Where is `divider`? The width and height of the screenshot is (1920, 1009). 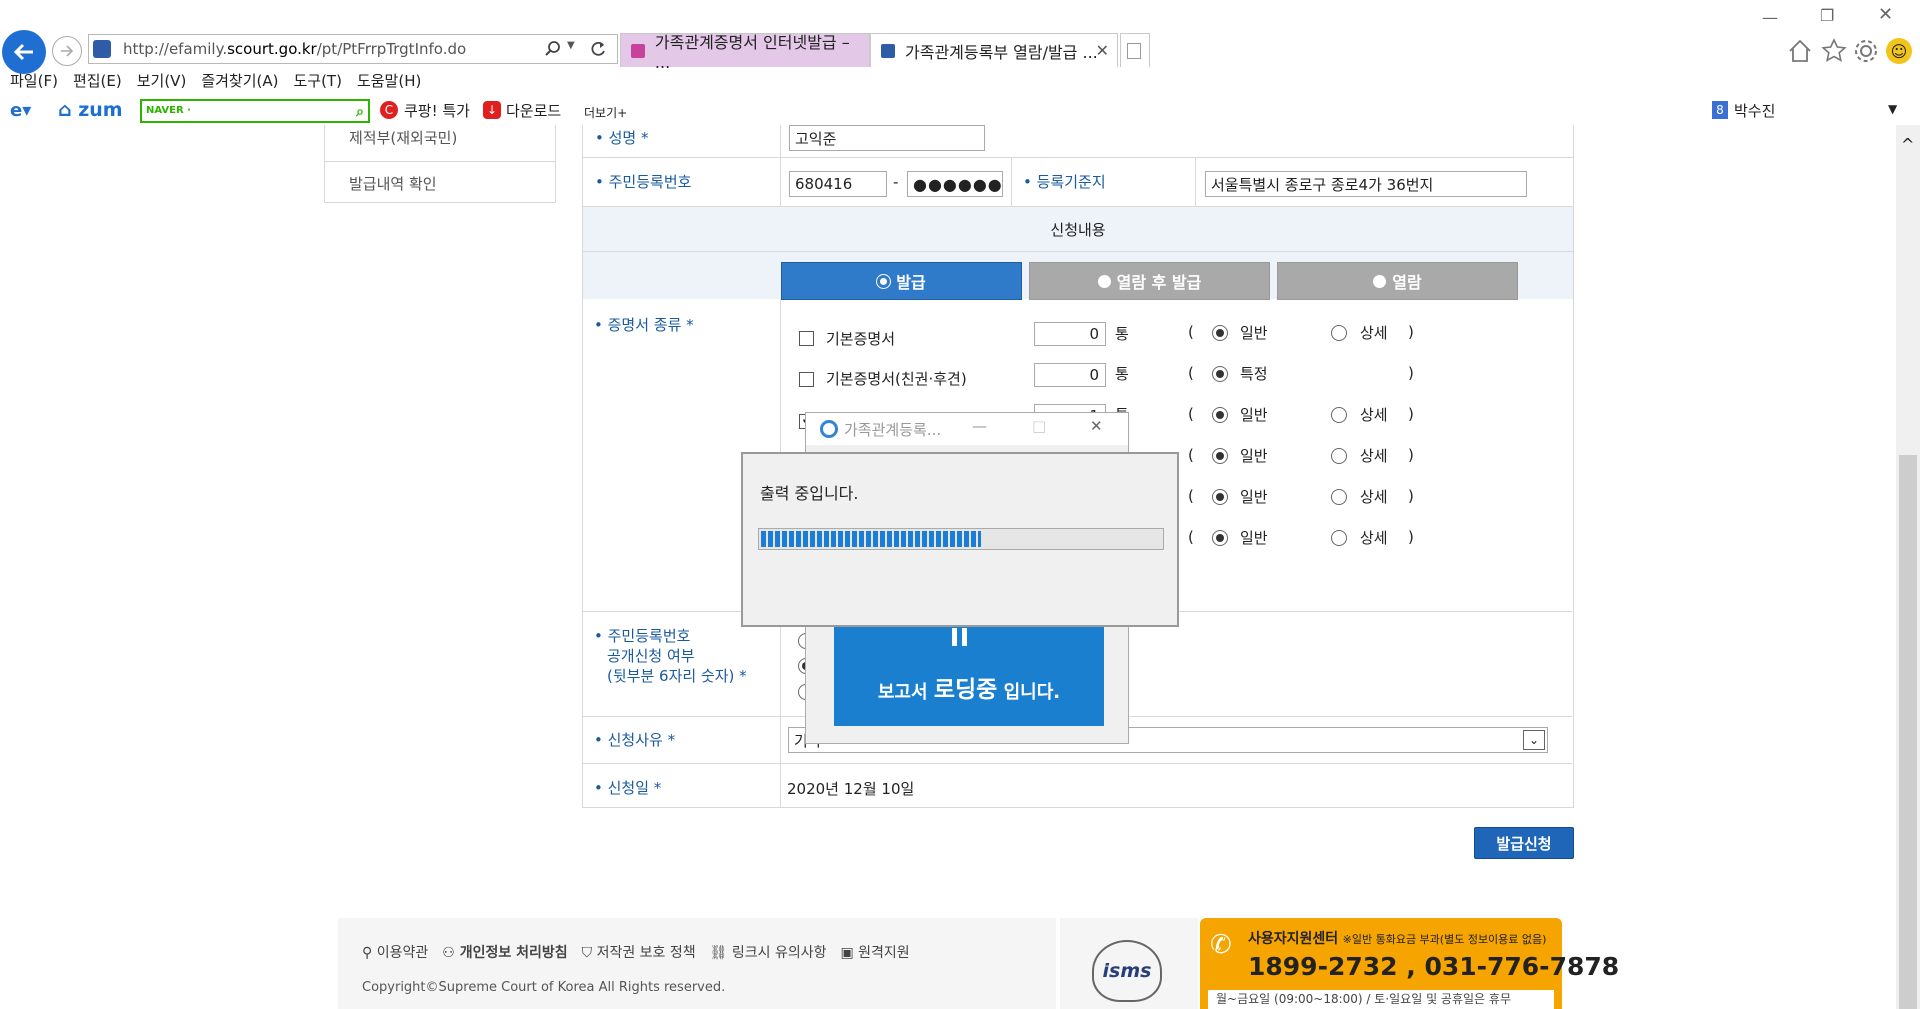
divider is located at coordinates (1077, 763).